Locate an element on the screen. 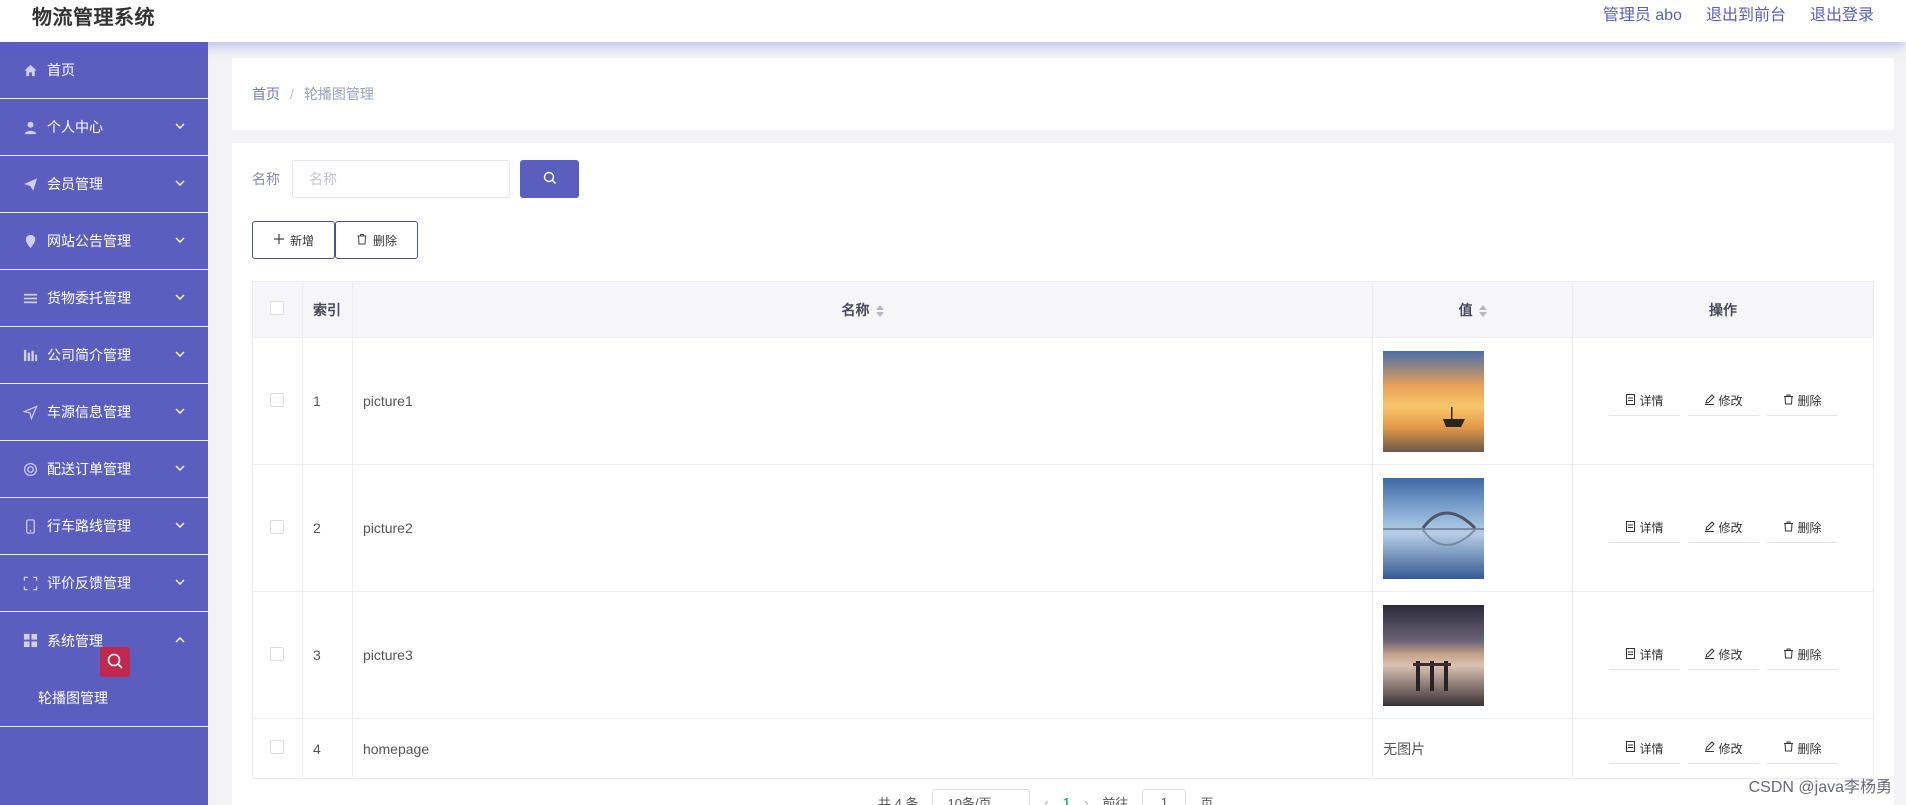 The width and height of the screenshot is (1906, 805). row-name: homepage is located at coordinates (862, 748).